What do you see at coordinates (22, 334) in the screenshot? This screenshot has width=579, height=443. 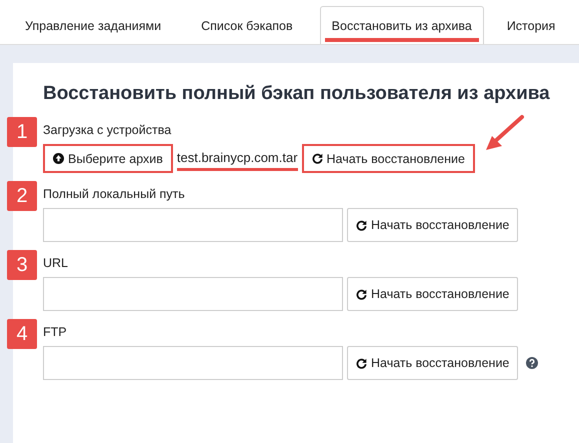 I see `step-number-badge: 4` at bounding box center [22, 334].